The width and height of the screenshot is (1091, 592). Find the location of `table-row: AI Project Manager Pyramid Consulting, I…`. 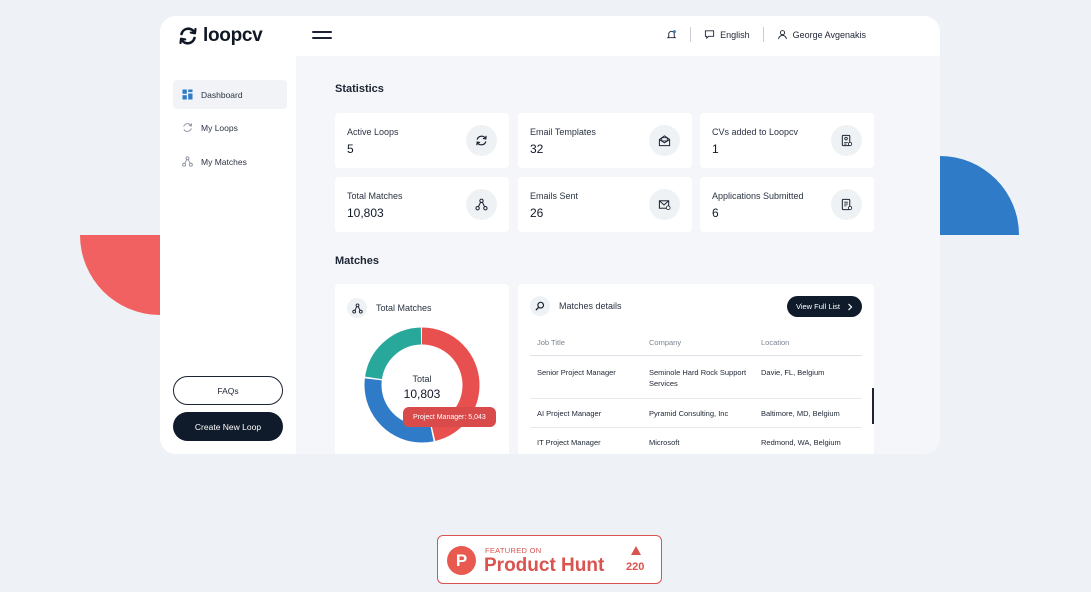

table-row: AI Project Manager Pyramid Consulting, I… is located at coordinates (696, 413).